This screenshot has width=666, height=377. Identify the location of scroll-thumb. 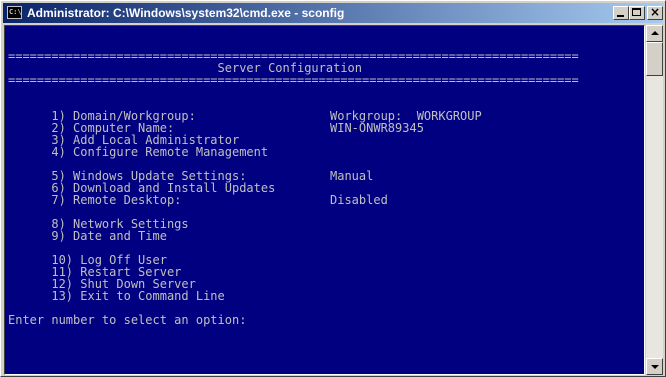
(654, 59).